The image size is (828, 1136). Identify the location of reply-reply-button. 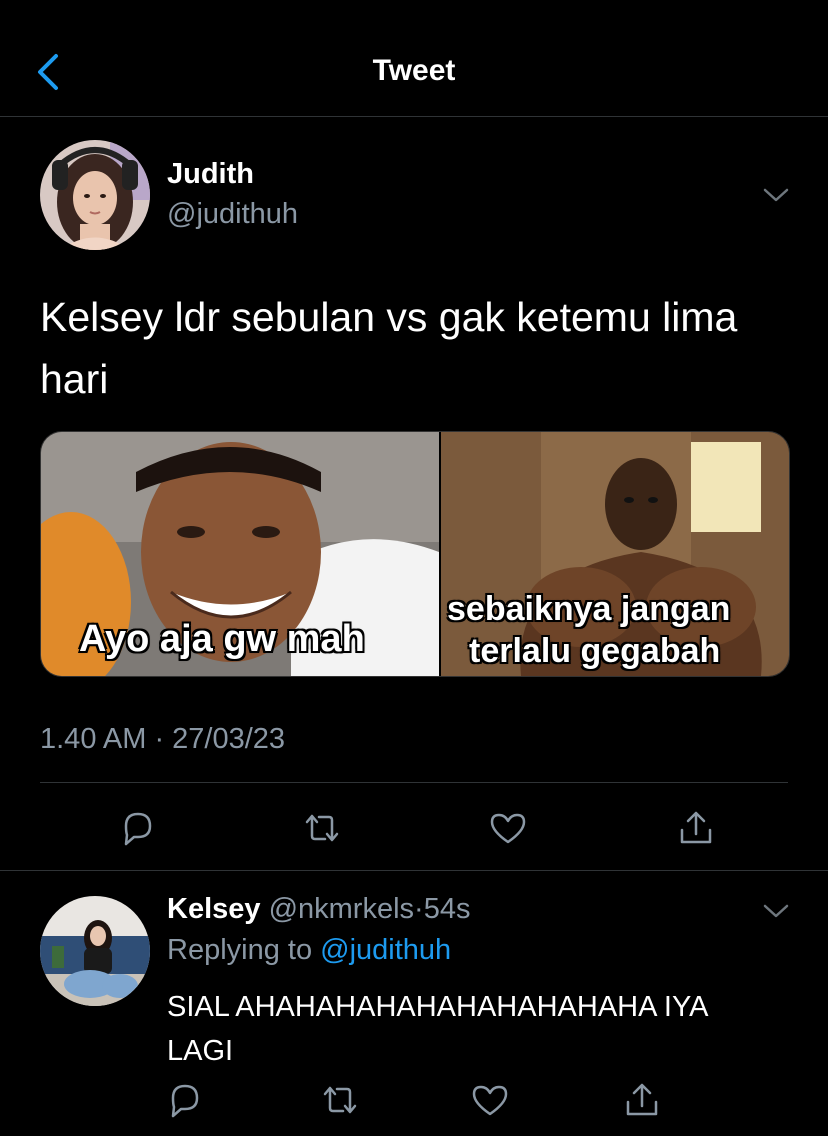
(185, 1100).